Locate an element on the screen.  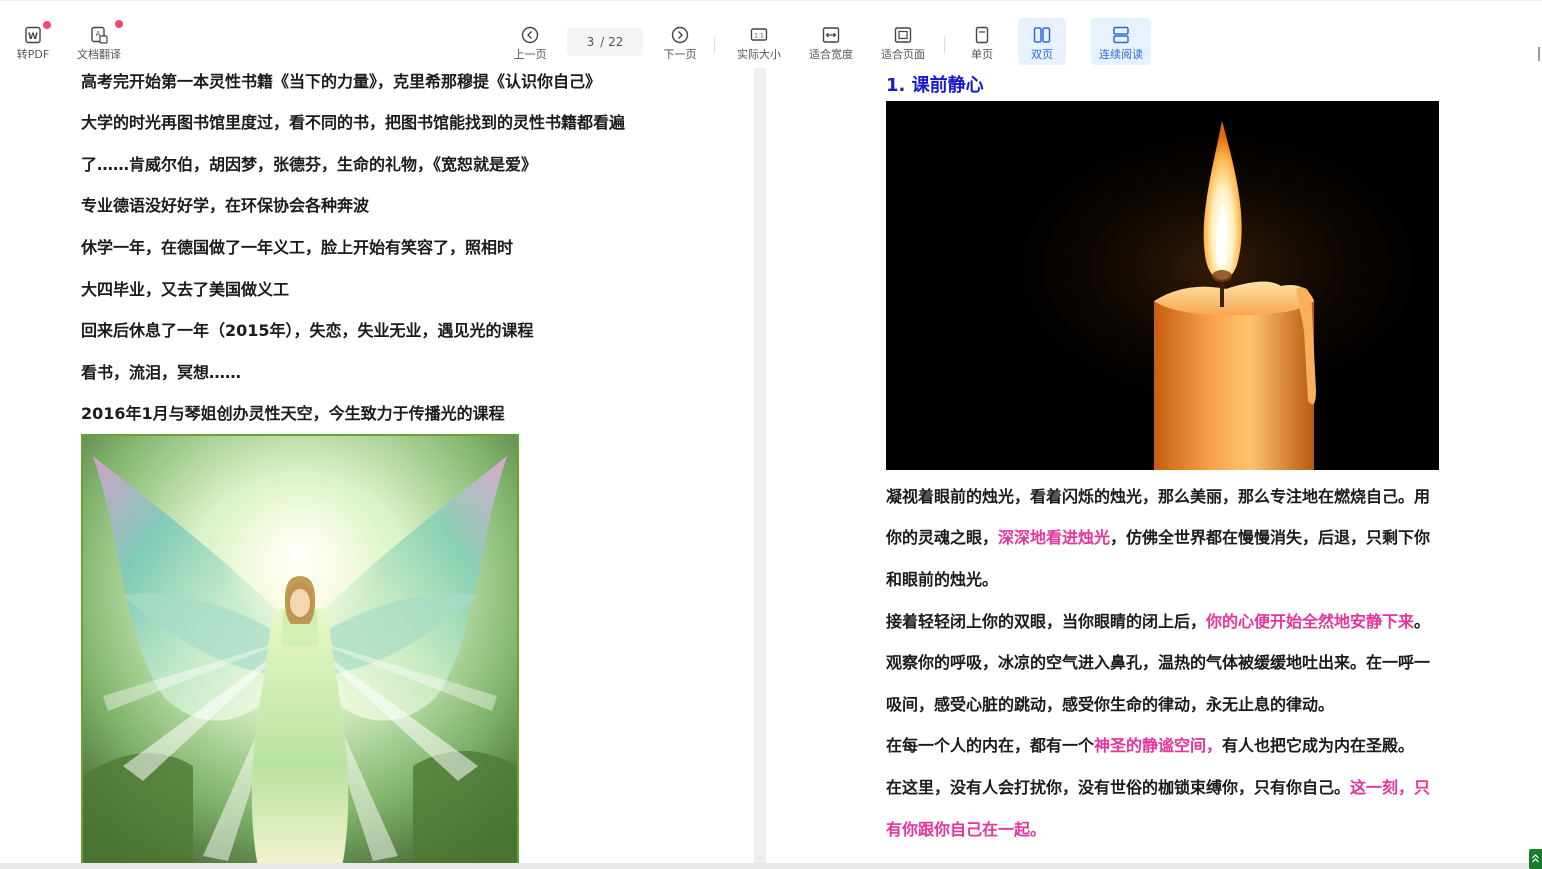
double-page-label: 双页 is located at coordinates (1042, 54).